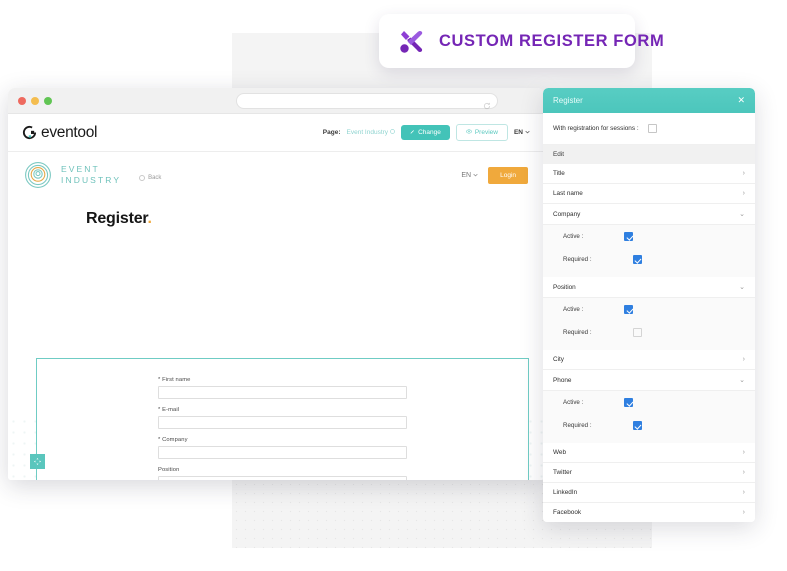 The width and height of the screenshot is (787, 571). What do you see at coordinates (37, 461) in the screenshot?
I see `move-handle-icon` at bounding box center [37, 461].